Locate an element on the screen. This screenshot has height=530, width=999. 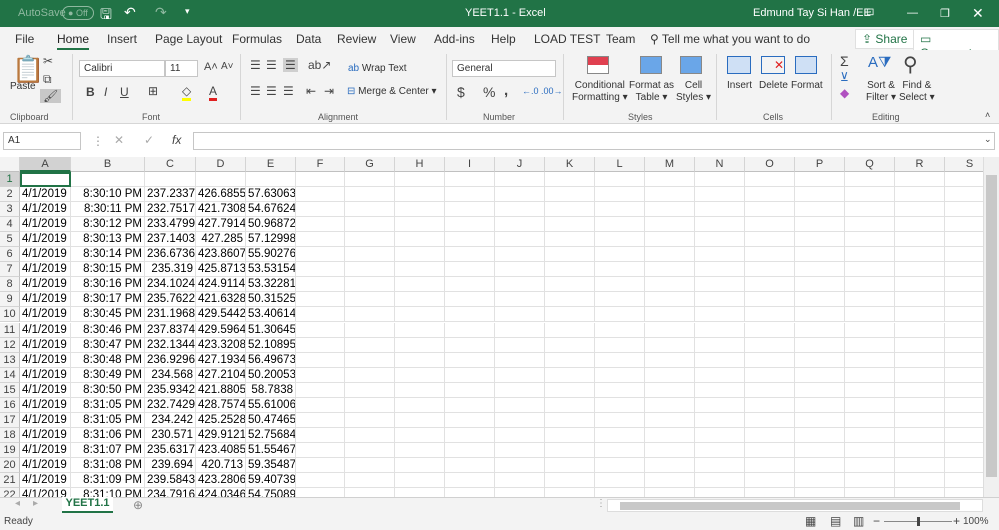
cell-S2 is located at coordinates (964, 195).